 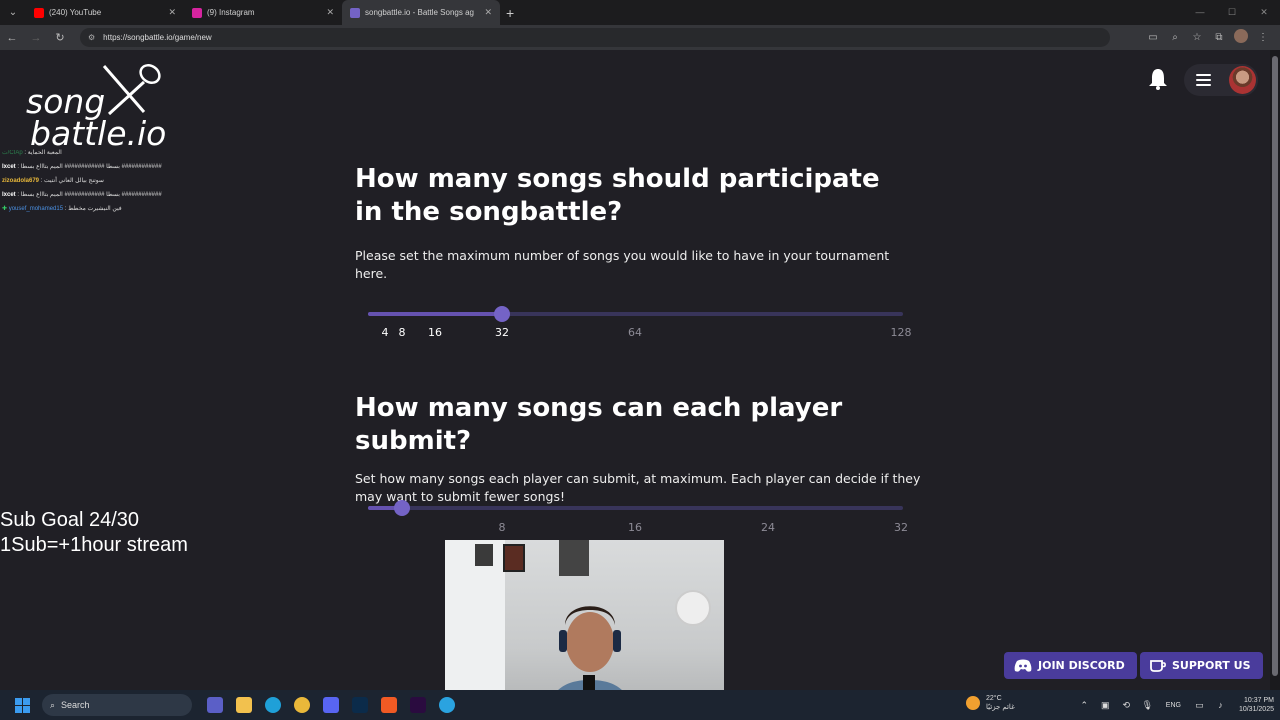 I want to click on page-scrollbar, so click(x=1275, y=370).